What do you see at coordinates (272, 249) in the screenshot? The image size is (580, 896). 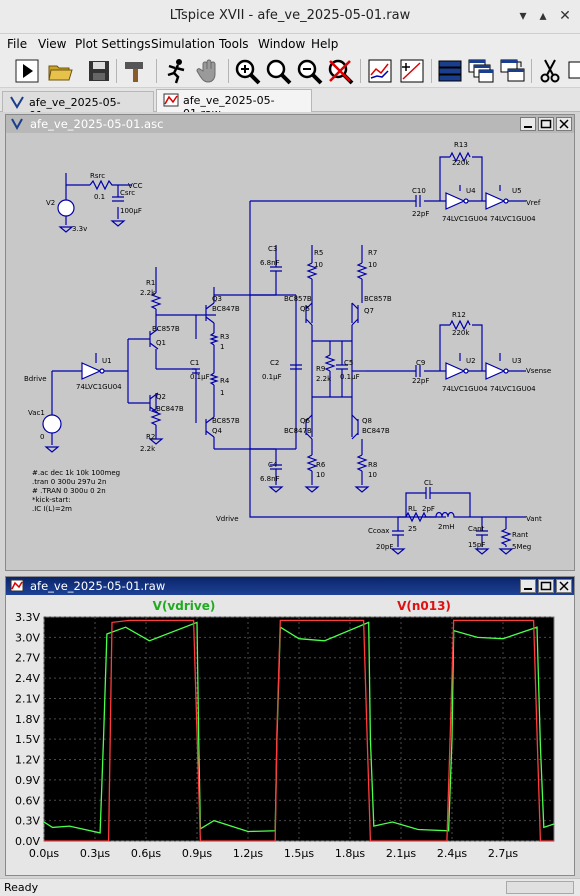 I see `label-c3: C3` at bounding box center [272, 249].